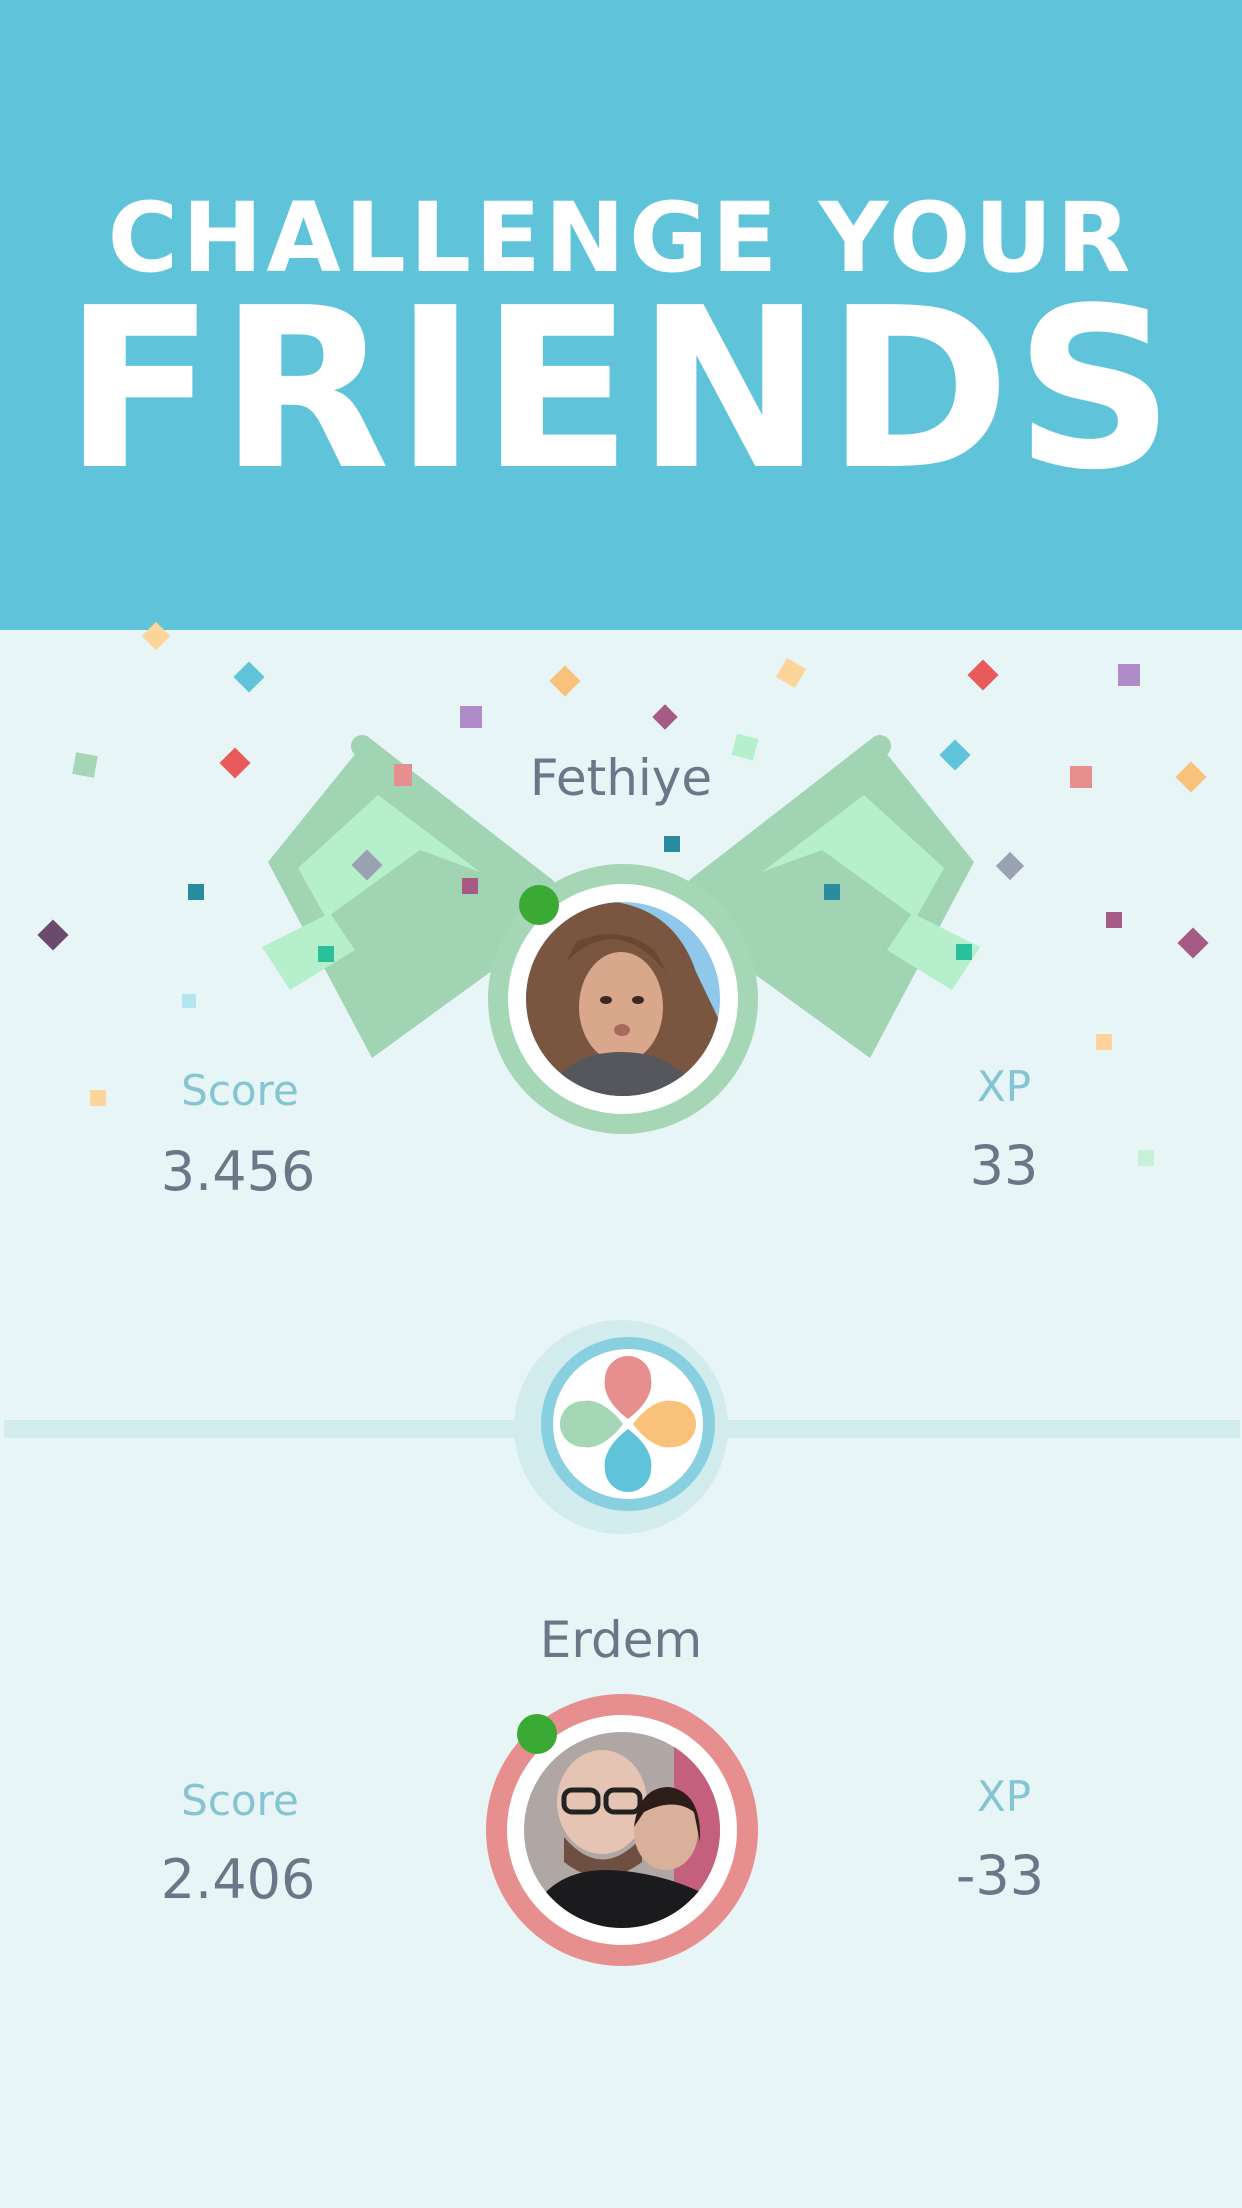 The image size is (1242, 2208). Describe the element at coordinates (240, 1800) in the screenshot. I see `score-label-bottom: Score` at that location.